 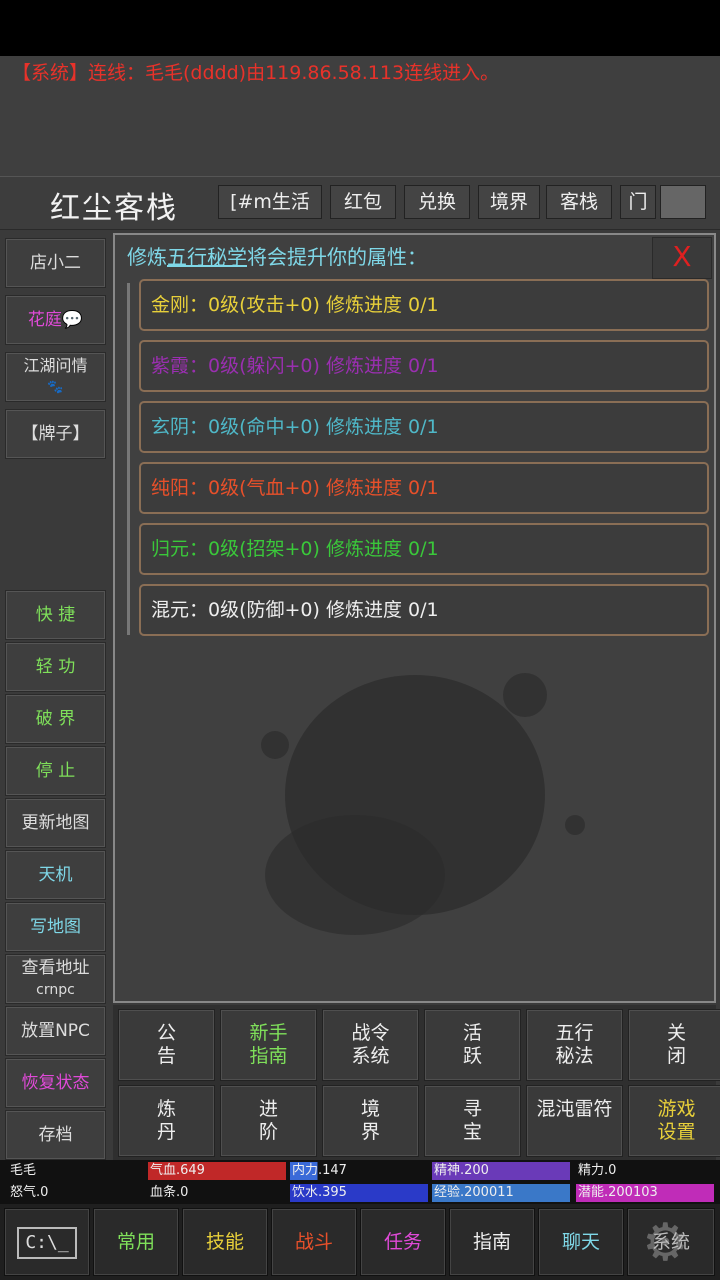 I want to click on left-btn-label: 【牌子】, so click(x=55, y=434).